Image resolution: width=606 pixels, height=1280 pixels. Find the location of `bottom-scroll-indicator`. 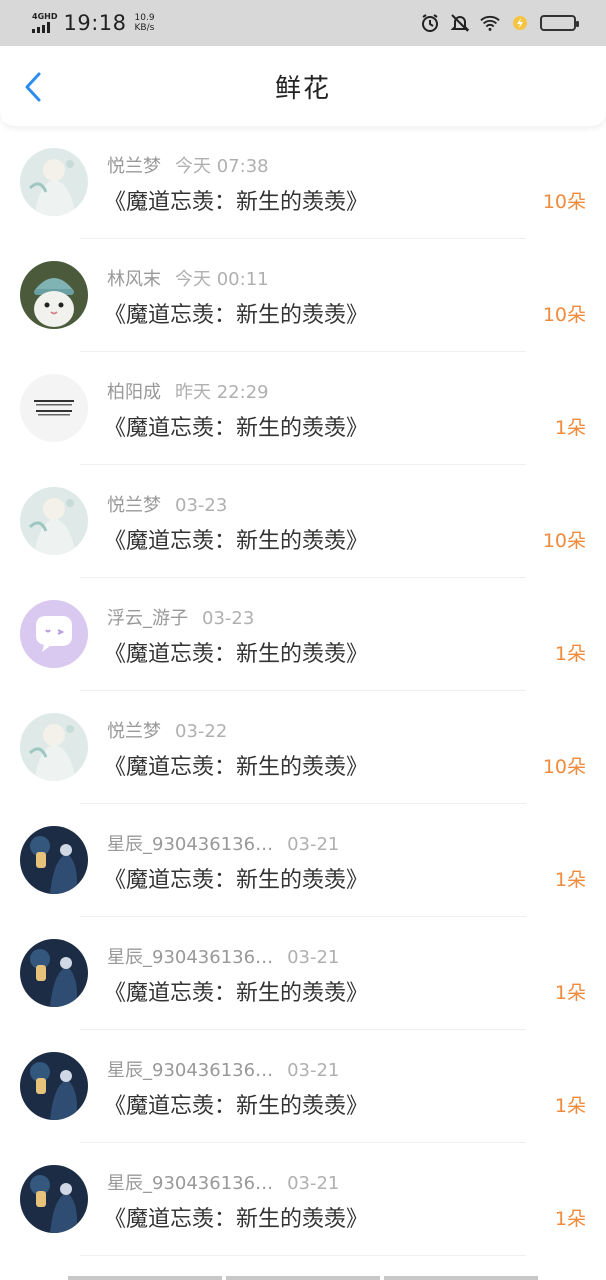

bottom-scroll-indicator is located at coordinates (303, 1278).